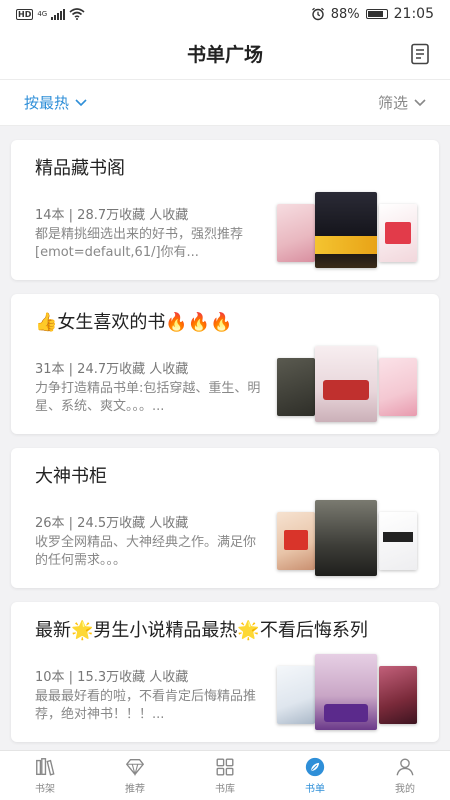 The image size is (450, 800). Describe the element at coordinates (317, 14) in the screenshot. I see `alarm-icon` at that location.